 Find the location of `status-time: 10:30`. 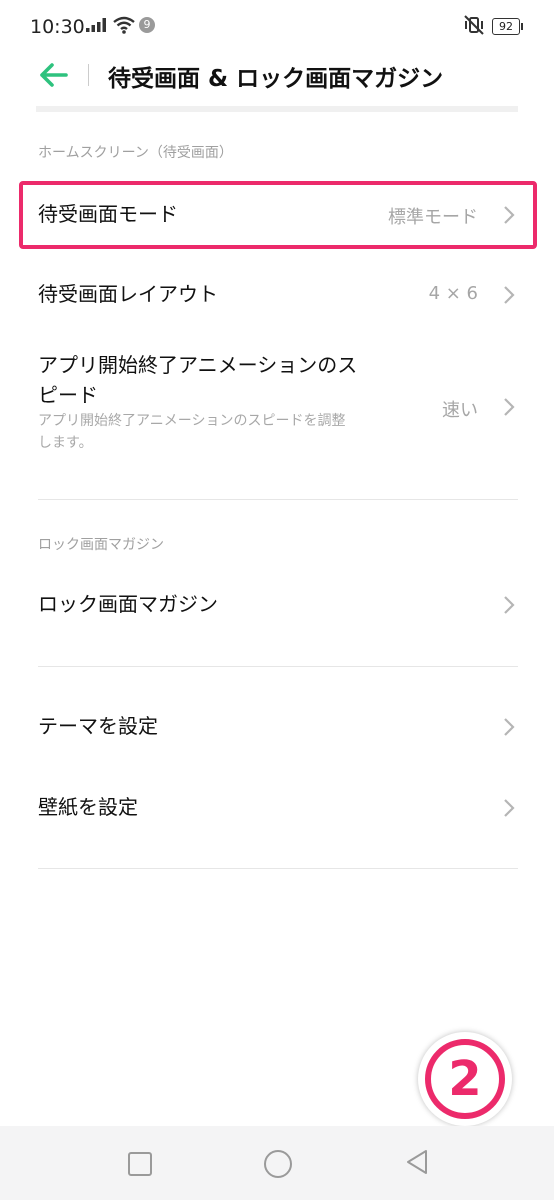

status-time: 10:30 is located at coordinates (57, 27).